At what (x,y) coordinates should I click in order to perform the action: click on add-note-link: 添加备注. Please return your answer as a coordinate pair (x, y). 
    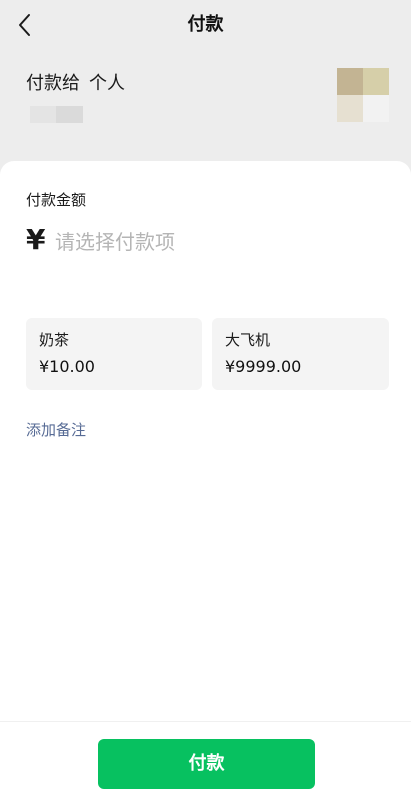
    Looking at the image, I should click on (56, 430).